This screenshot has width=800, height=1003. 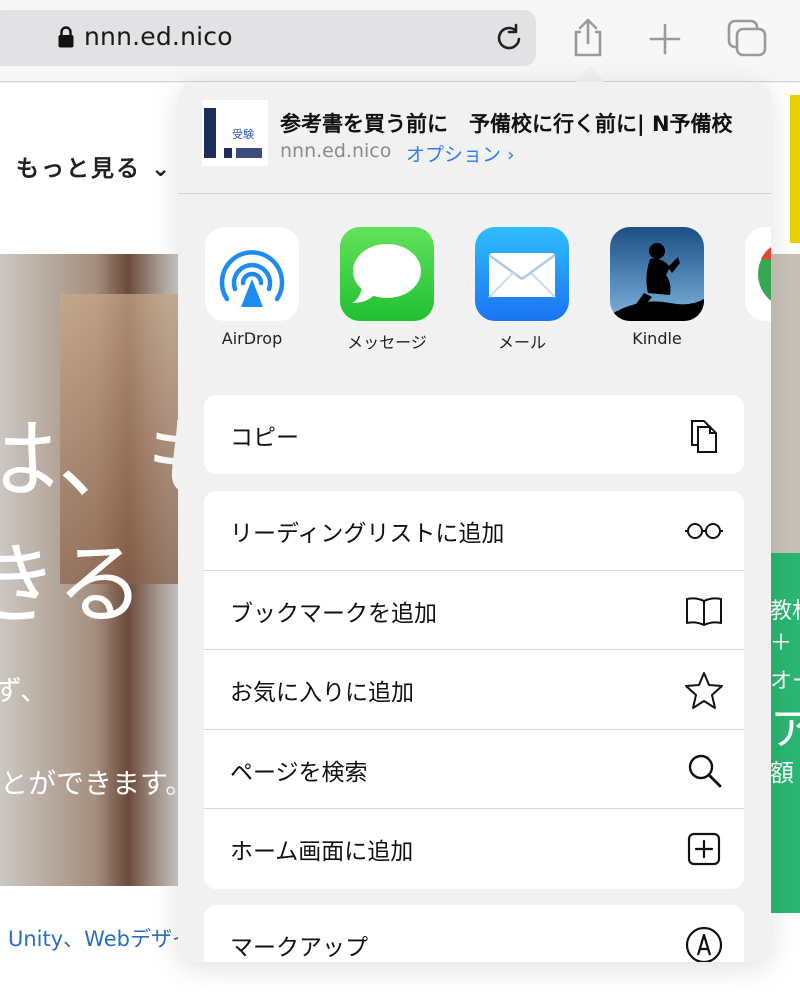 I want to click on action-reading-list: リーディングリストに追加, so click(x=474, y=531).